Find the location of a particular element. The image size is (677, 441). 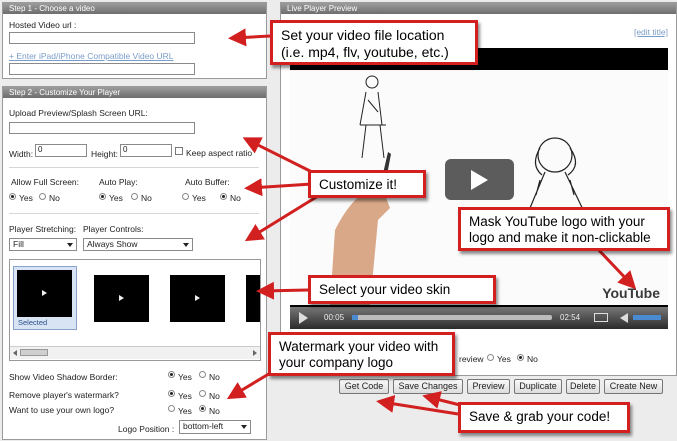

controls-select: Always Show is located at coordinates (138, 244).